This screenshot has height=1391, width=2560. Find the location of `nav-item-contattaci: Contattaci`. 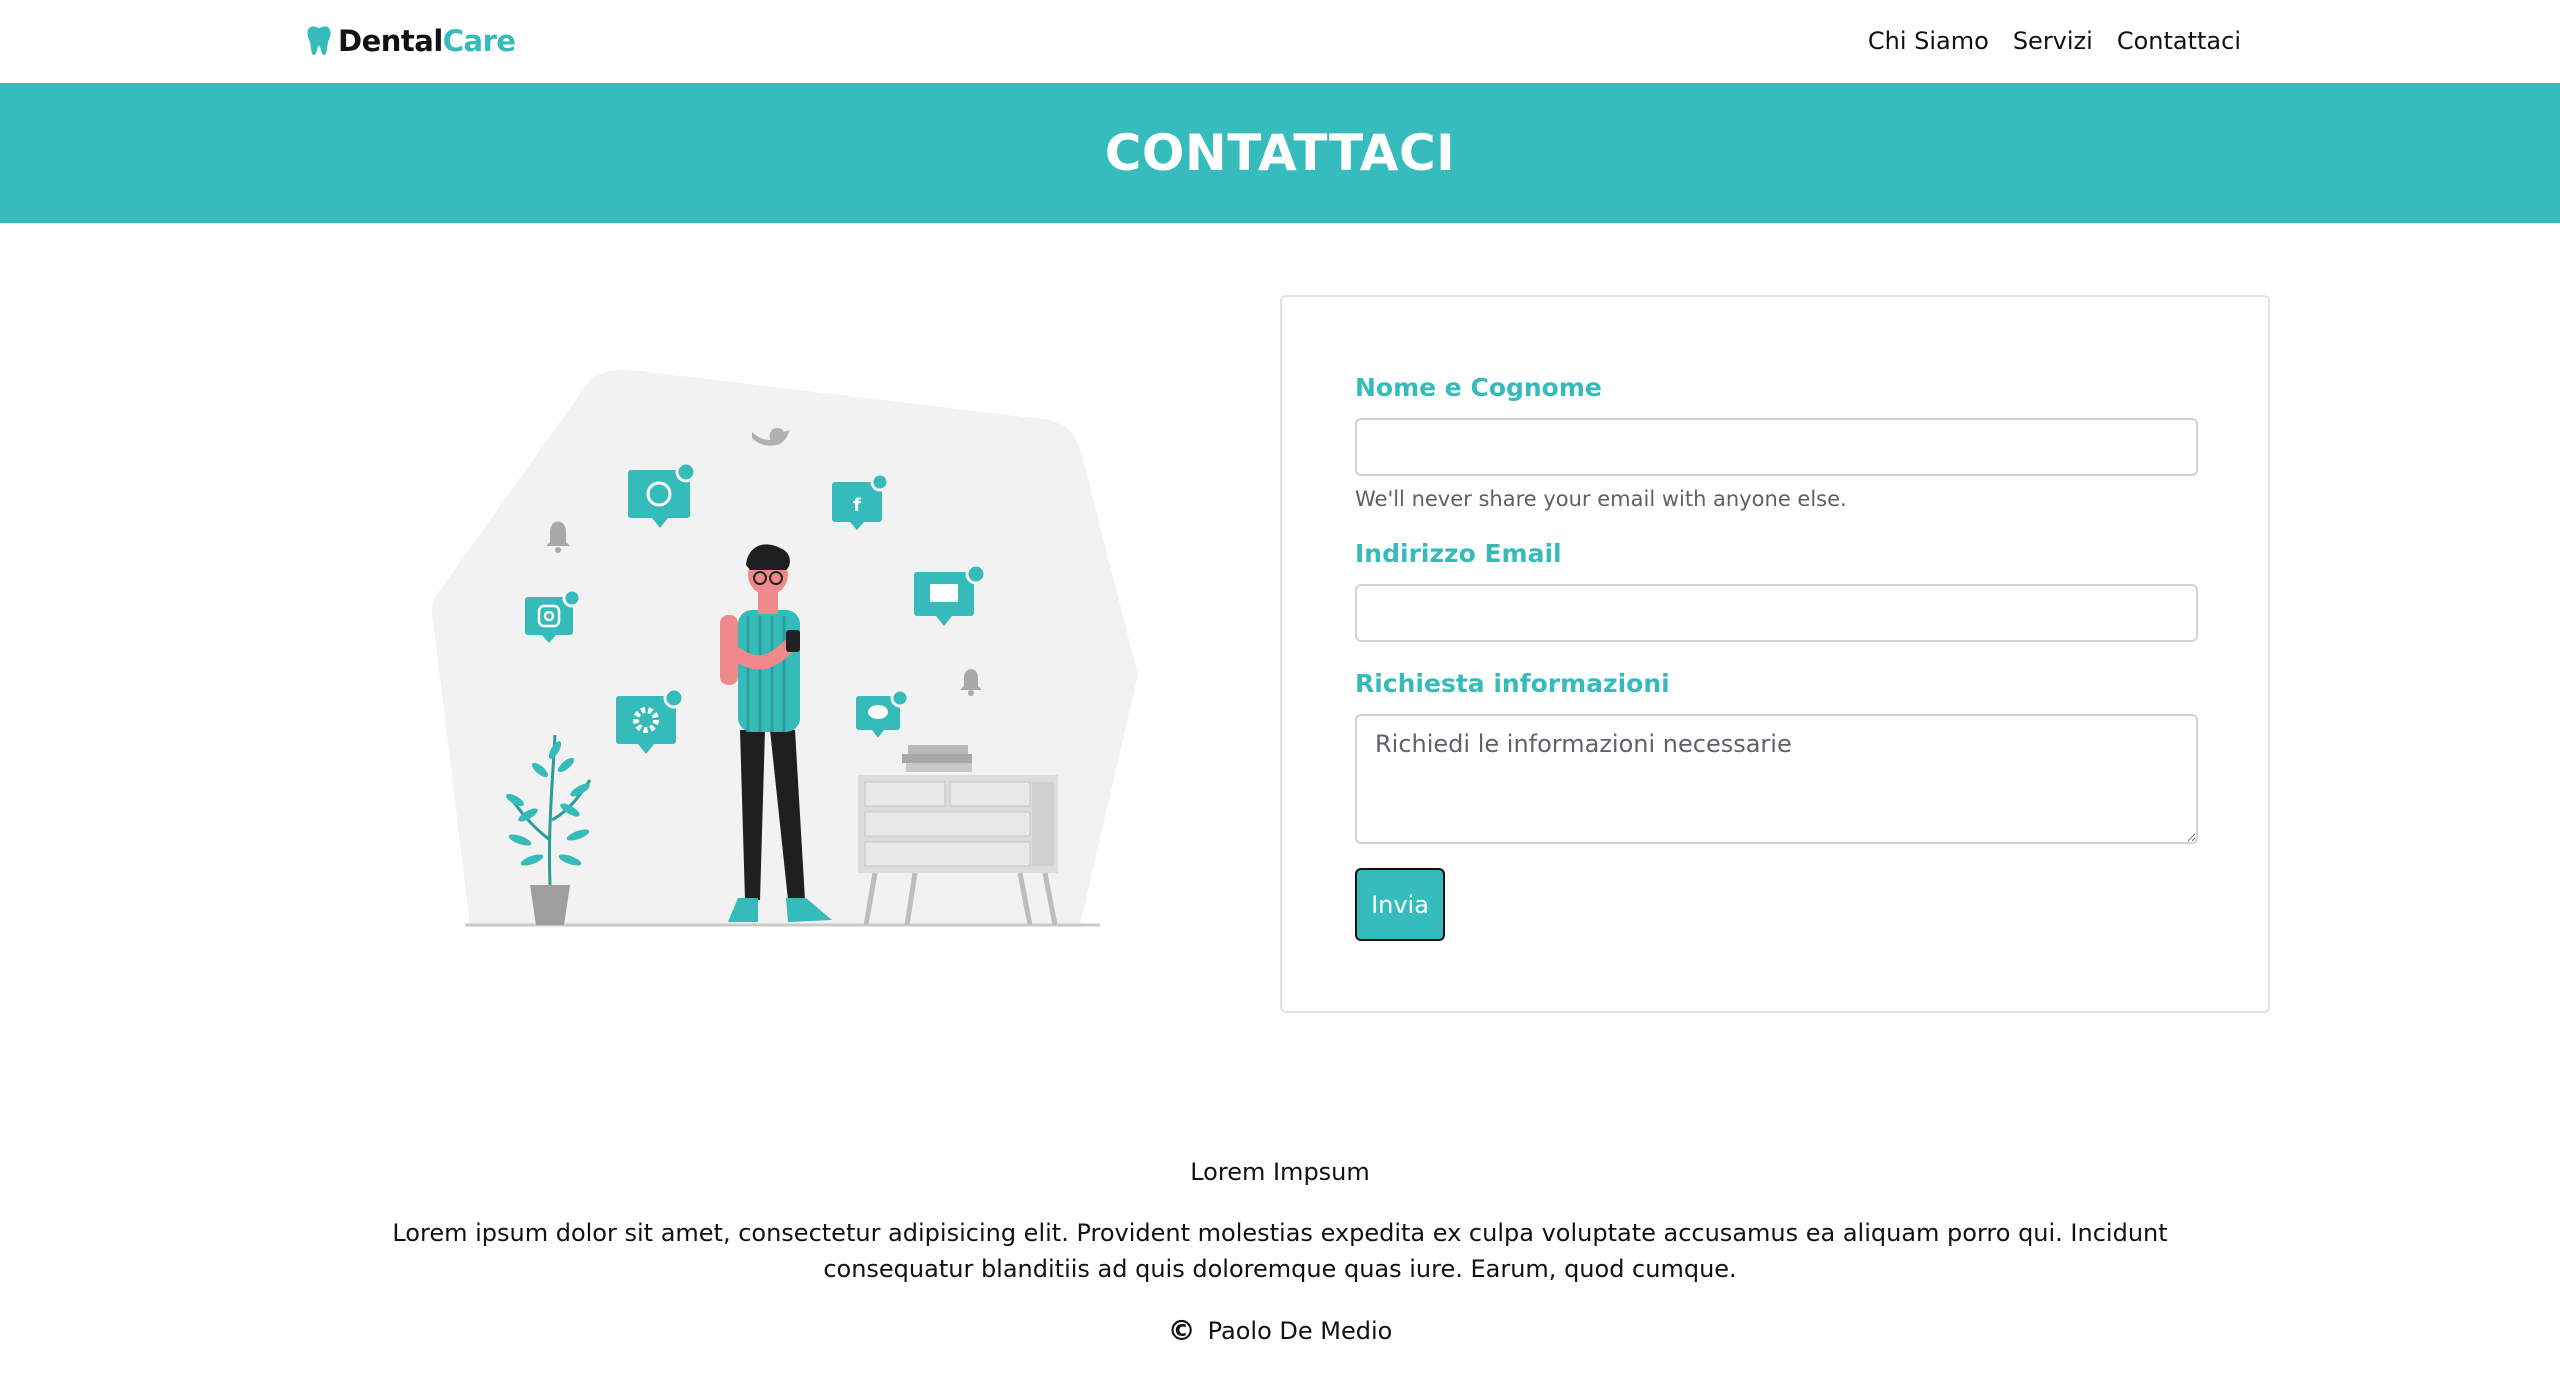

nav-item-contattaci: Contattaci is located at coordinates (2179, 41).